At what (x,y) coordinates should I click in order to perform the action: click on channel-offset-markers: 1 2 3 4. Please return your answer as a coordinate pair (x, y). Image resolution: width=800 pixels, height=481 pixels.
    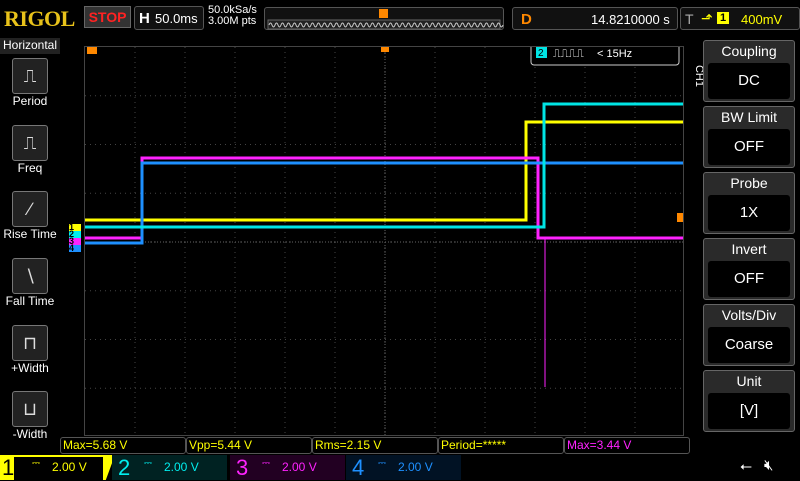
    Looking at the image, I should click on (75, 238).